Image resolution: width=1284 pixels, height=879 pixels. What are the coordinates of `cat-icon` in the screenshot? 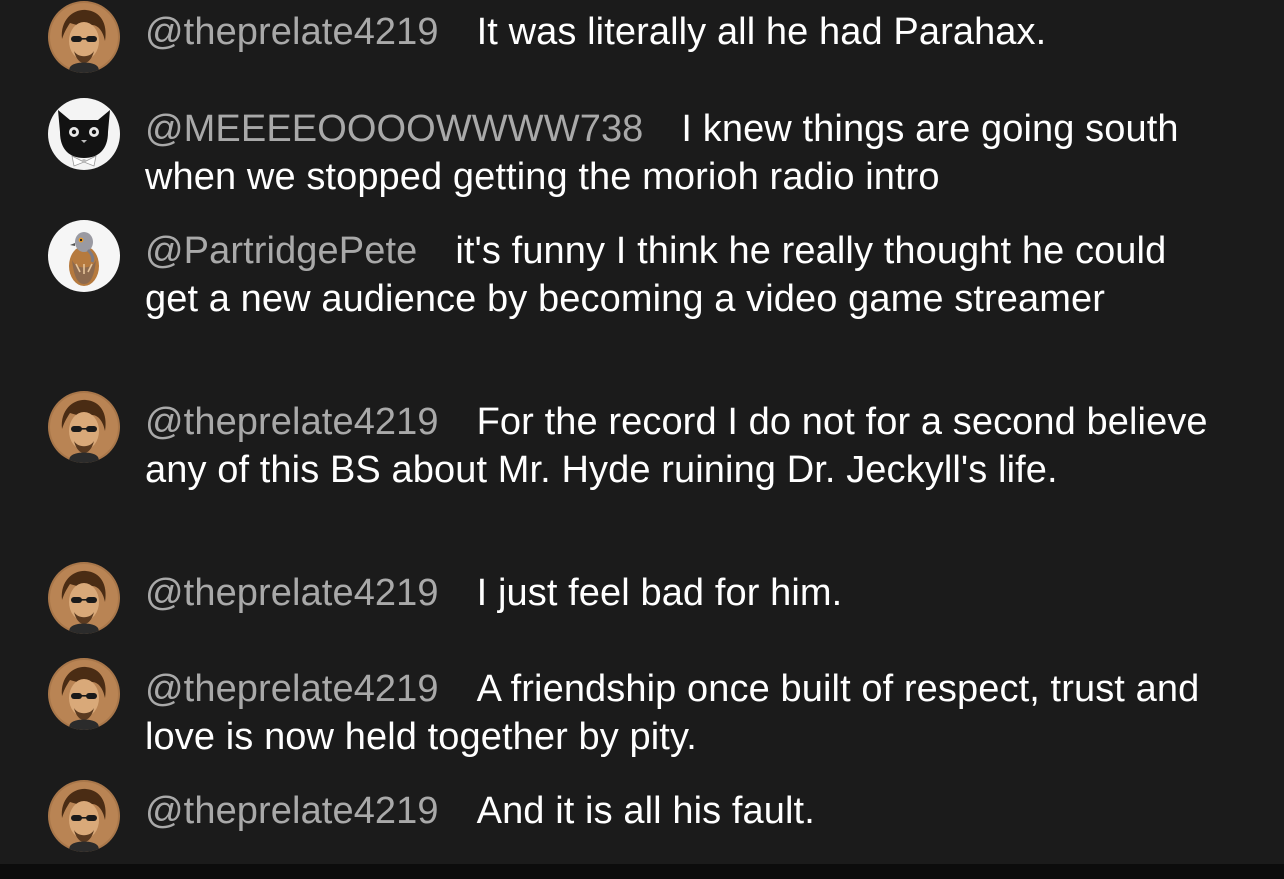 It's located at (84, 134).